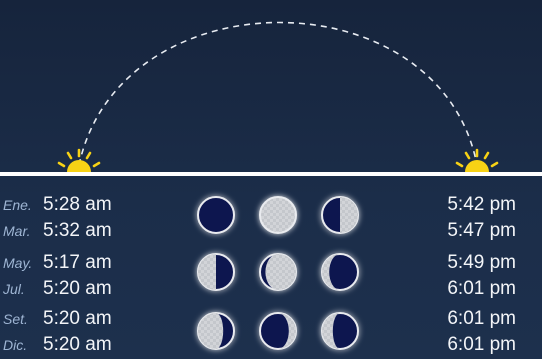  What do you see at coordinates (271, 290) in the screenshot?
I see `time-row-jul: Jul. 5:20 am 6:01 pm` at bounding box center [271, 290].